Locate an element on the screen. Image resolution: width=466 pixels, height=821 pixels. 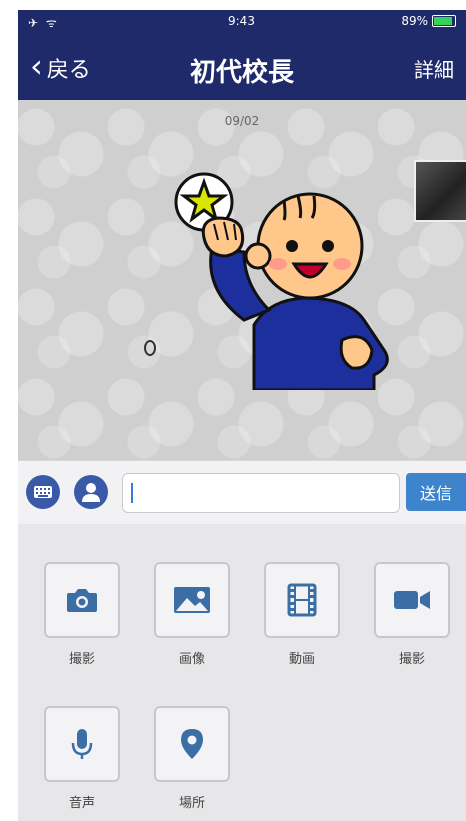
keyboard-icon is located at coordinates (43, 492).